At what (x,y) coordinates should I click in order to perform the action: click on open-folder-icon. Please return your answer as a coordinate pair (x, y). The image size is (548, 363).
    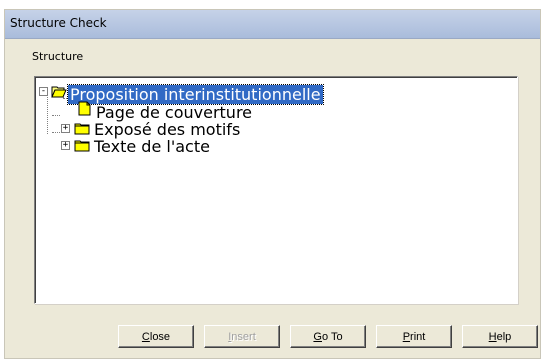
    Looking at the image, I should click on (59, 92).